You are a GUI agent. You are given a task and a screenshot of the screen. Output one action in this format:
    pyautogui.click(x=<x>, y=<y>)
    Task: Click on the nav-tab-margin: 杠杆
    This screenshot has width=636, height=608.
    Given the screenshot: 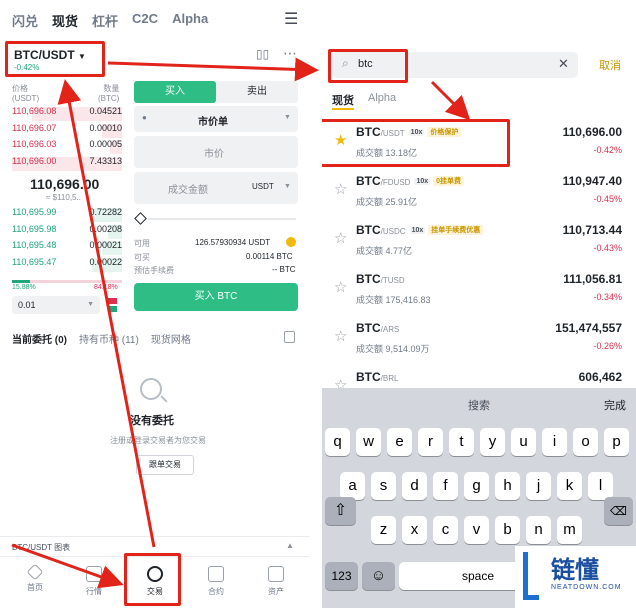 What is the action you would take?
    pyautogui.click(x=105, y=20)
    